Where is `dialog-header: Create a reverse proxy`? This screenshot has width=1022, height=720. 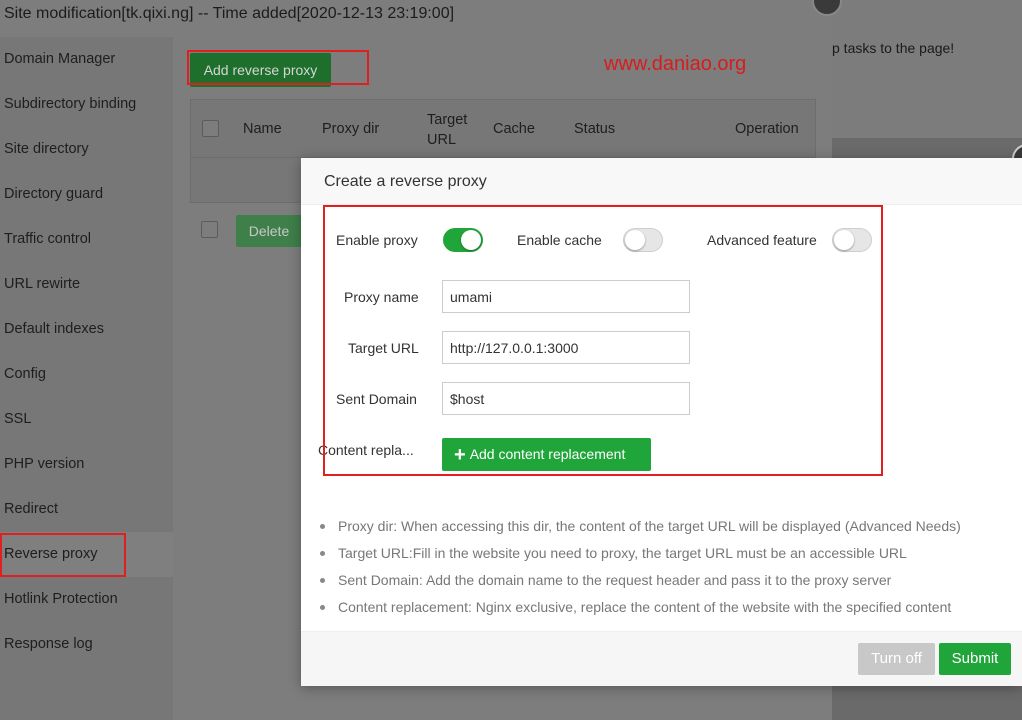 dialog-header: Create a reverse proxy is located at coordinates (661, 181).